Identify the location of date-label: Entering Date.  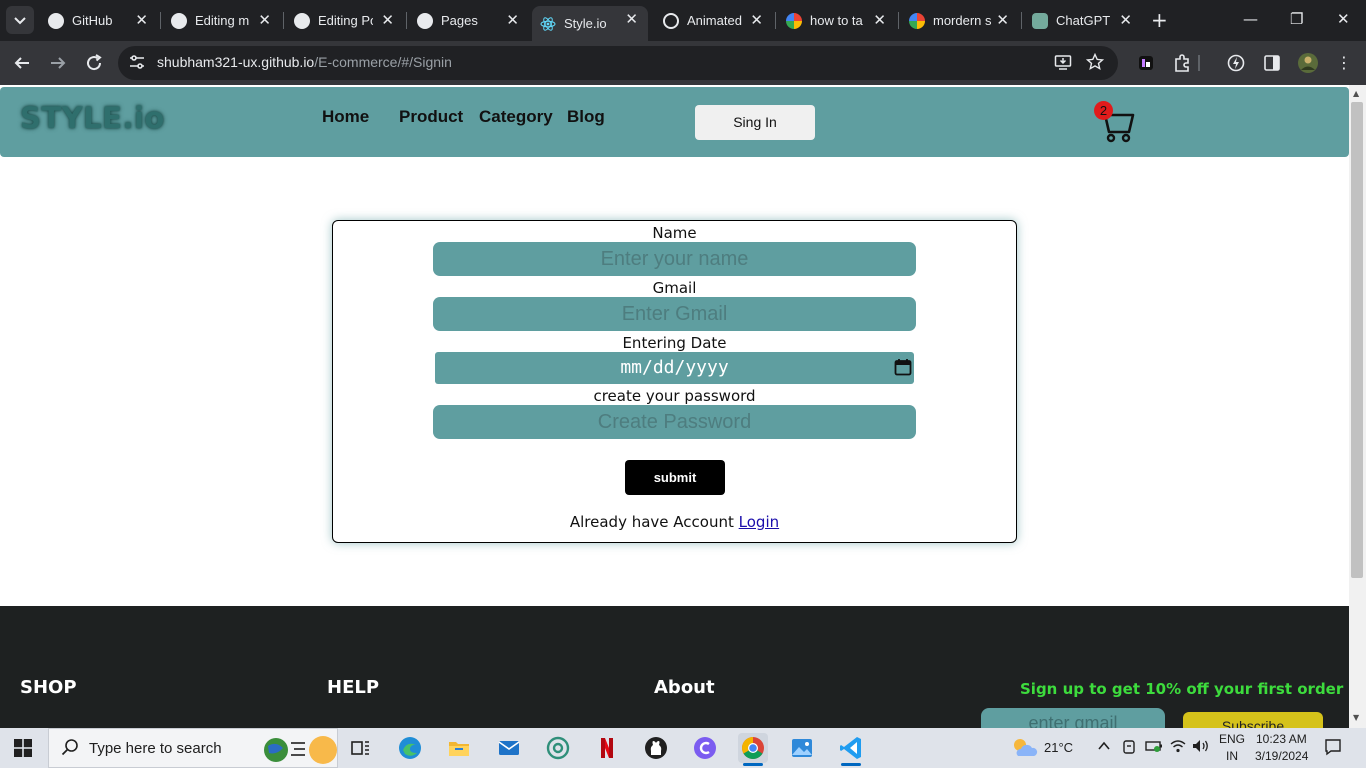
(674, 343).